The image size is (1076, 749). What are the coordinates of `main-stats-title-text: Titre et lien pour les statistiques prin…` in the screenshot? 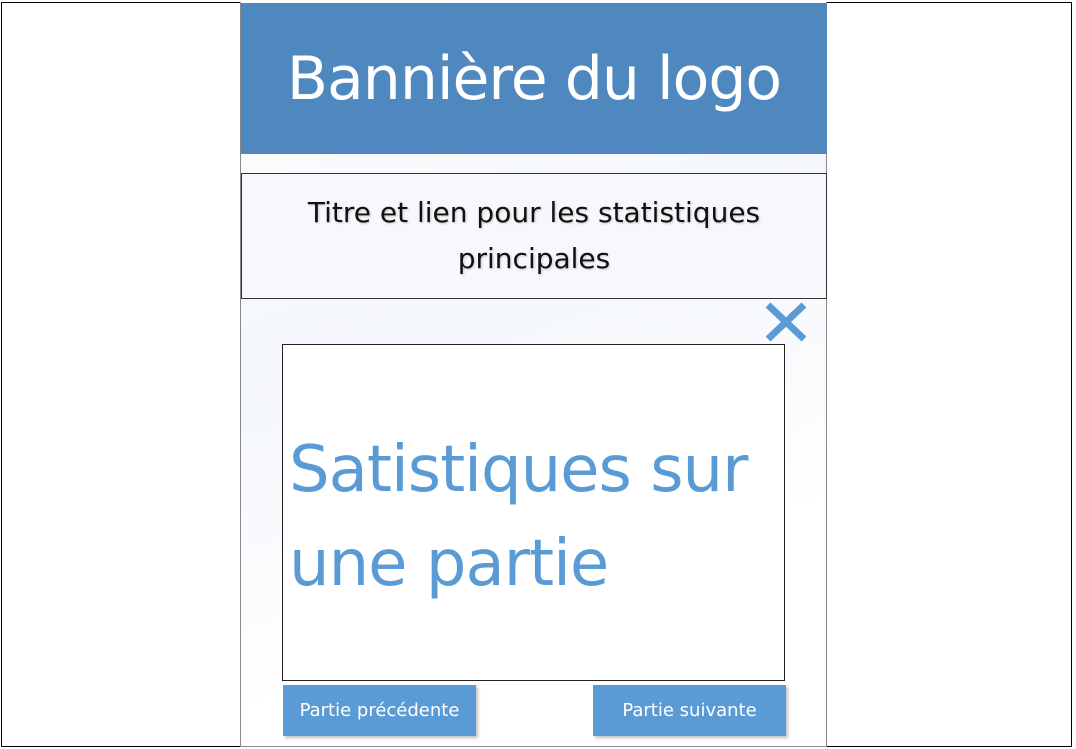 It's located at (534, 235).